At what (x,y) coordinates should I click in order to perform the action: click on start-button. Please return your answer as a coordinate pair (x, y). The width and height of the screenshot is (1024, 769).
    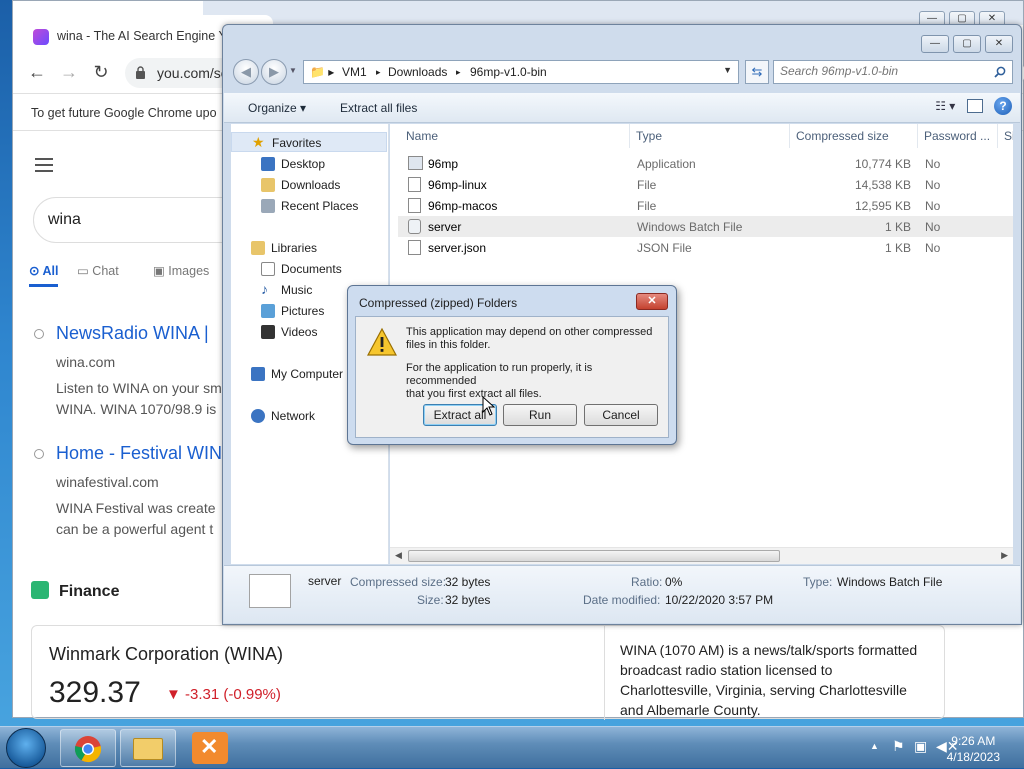
    Looking at the image, I should click on (26, 748).